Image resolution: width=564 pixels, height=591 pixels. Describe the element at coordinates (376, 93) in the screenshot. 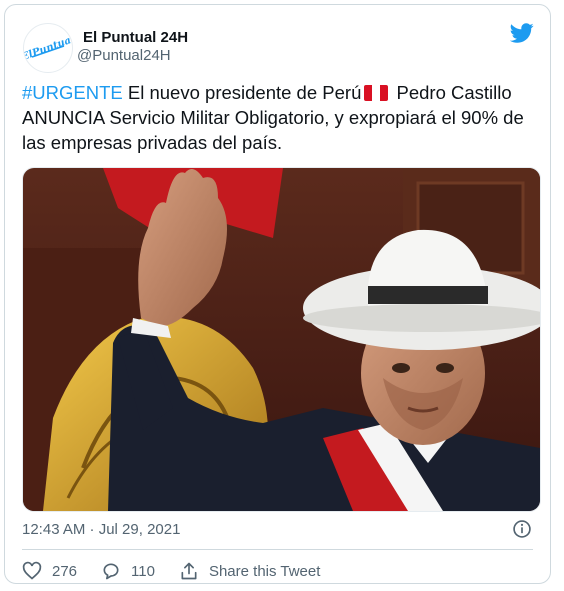

I see `peru-flag-icon` at that location.